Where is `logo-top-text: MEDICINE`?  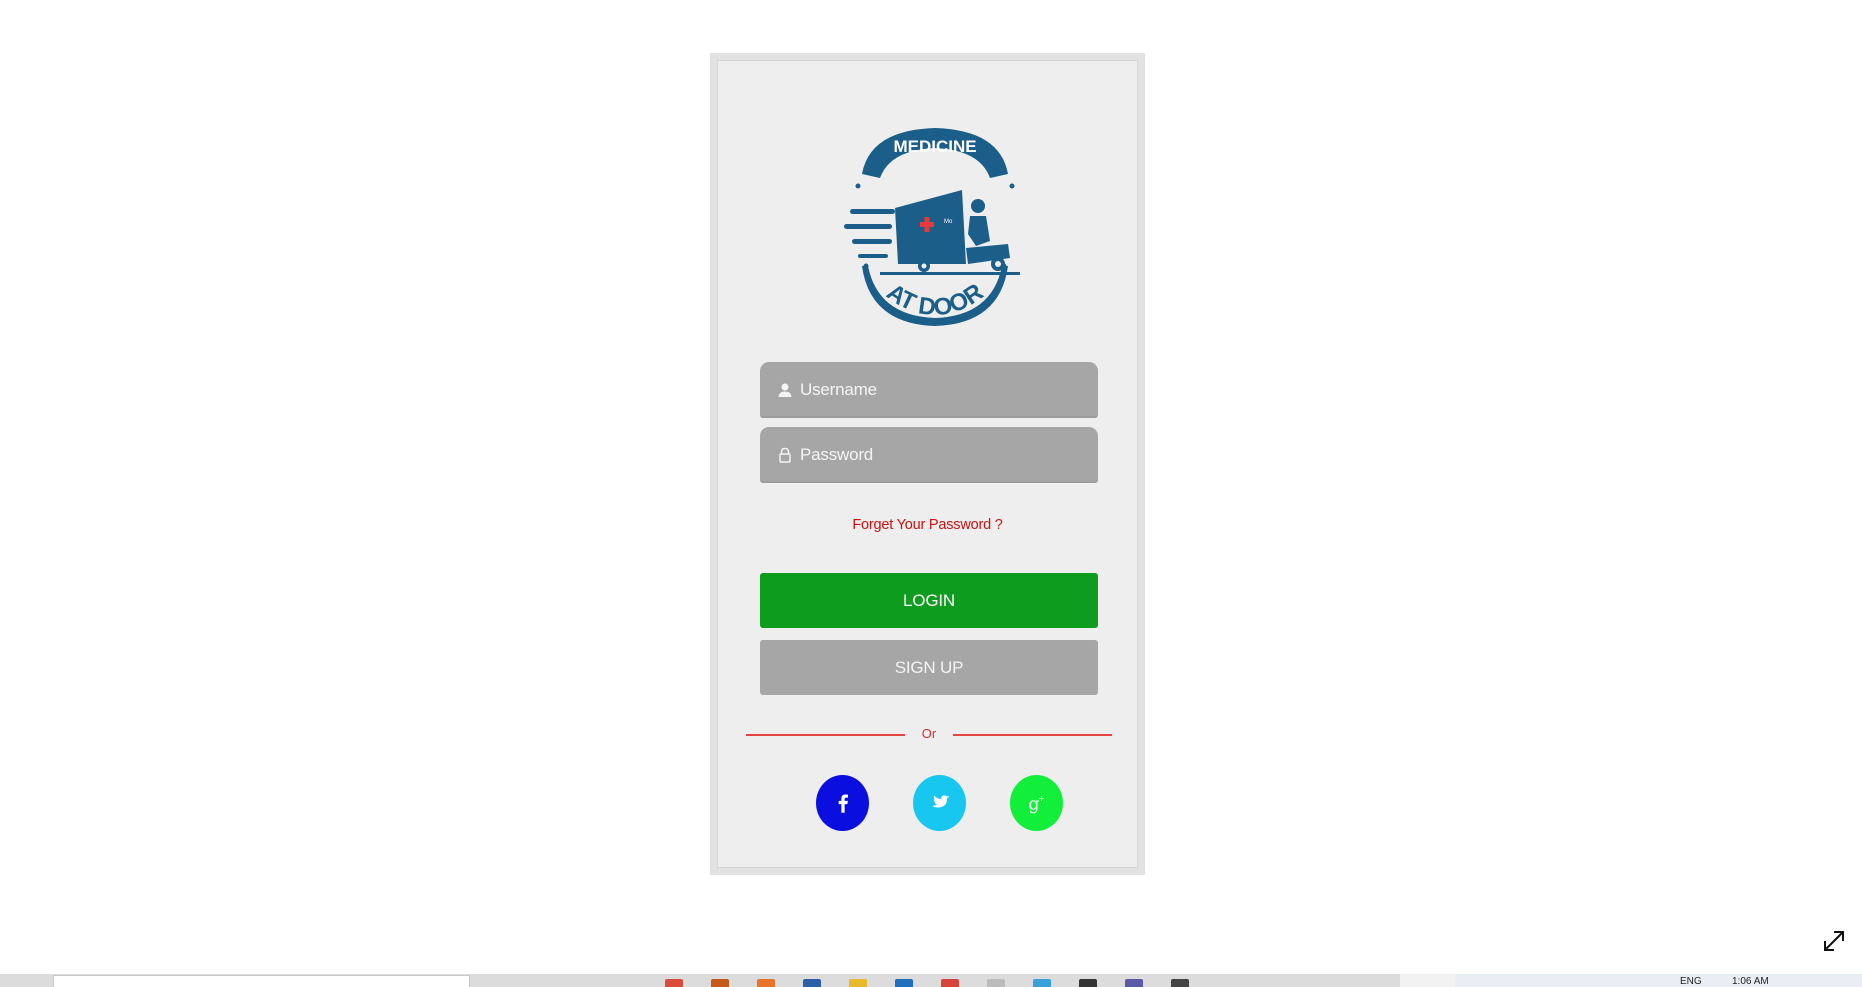
logo-top-text: MEDICINE is located at coordinates (934, 146).